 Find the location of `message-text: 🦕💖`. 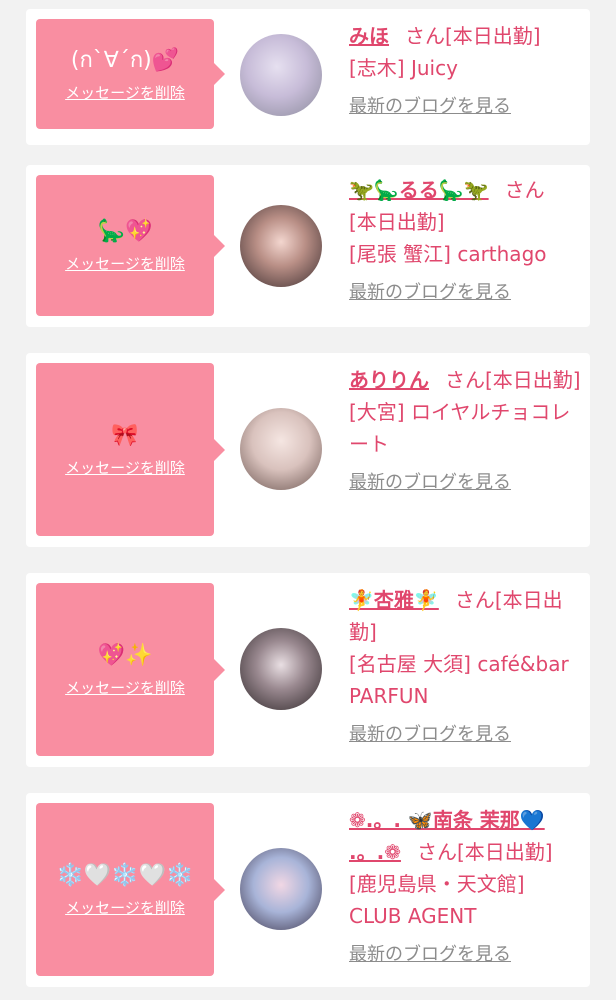

message-text: 🦕💖 is located at coordinates (125, 231).